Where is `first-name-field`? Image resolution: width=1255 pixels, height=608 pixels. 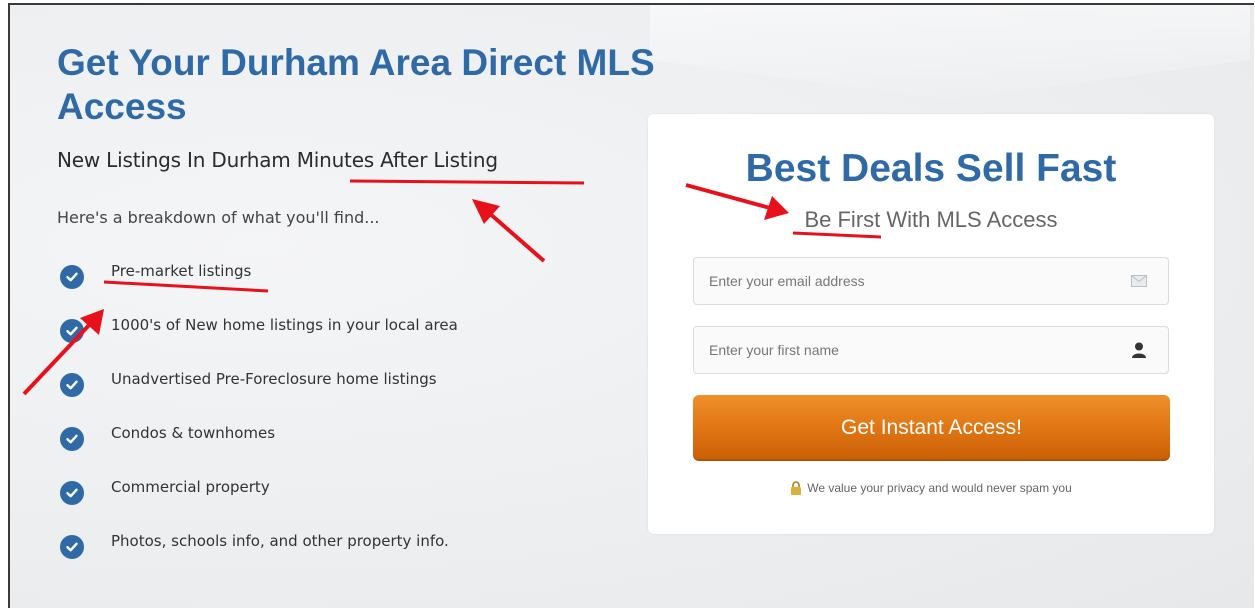 first-name-field is located at coordinates (931, 350).